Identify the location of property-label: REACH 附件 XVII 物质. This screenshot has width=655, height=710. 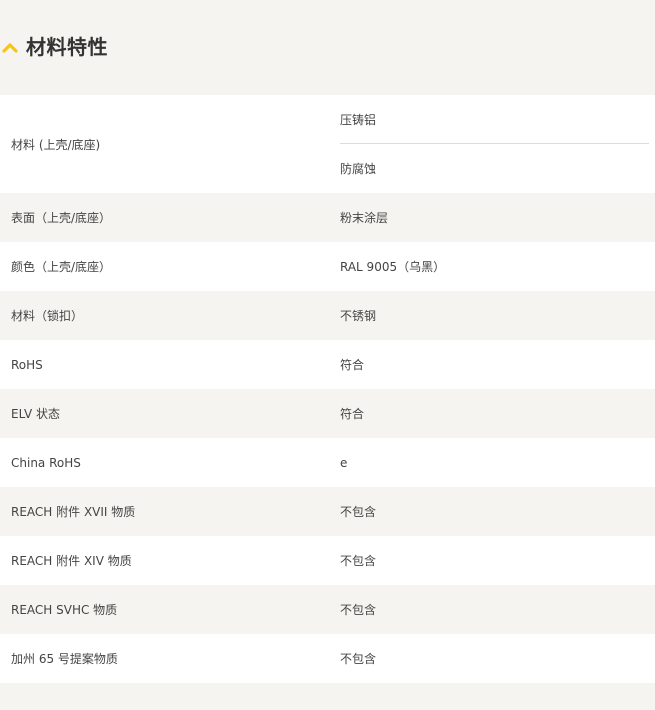
(73, 512).